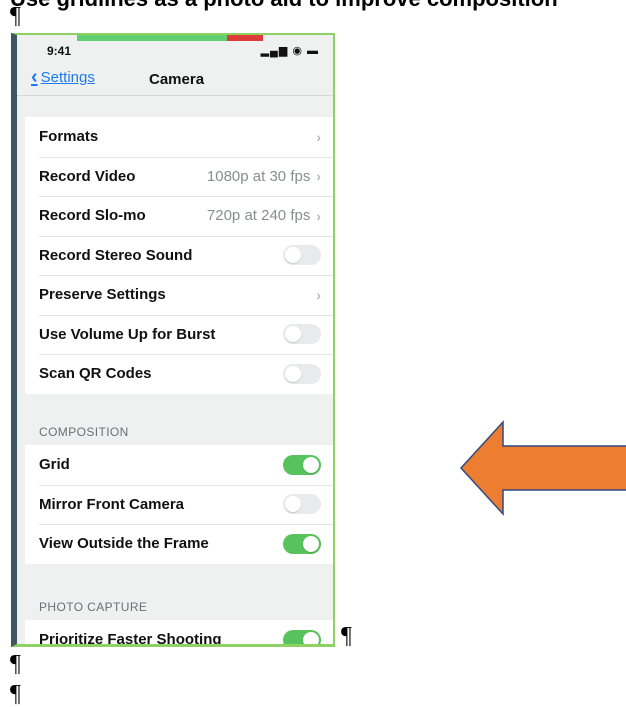 This screenshot has height=707, width=626. I want to click on setting-value: 720p at 240 fps, so click(258, 216).